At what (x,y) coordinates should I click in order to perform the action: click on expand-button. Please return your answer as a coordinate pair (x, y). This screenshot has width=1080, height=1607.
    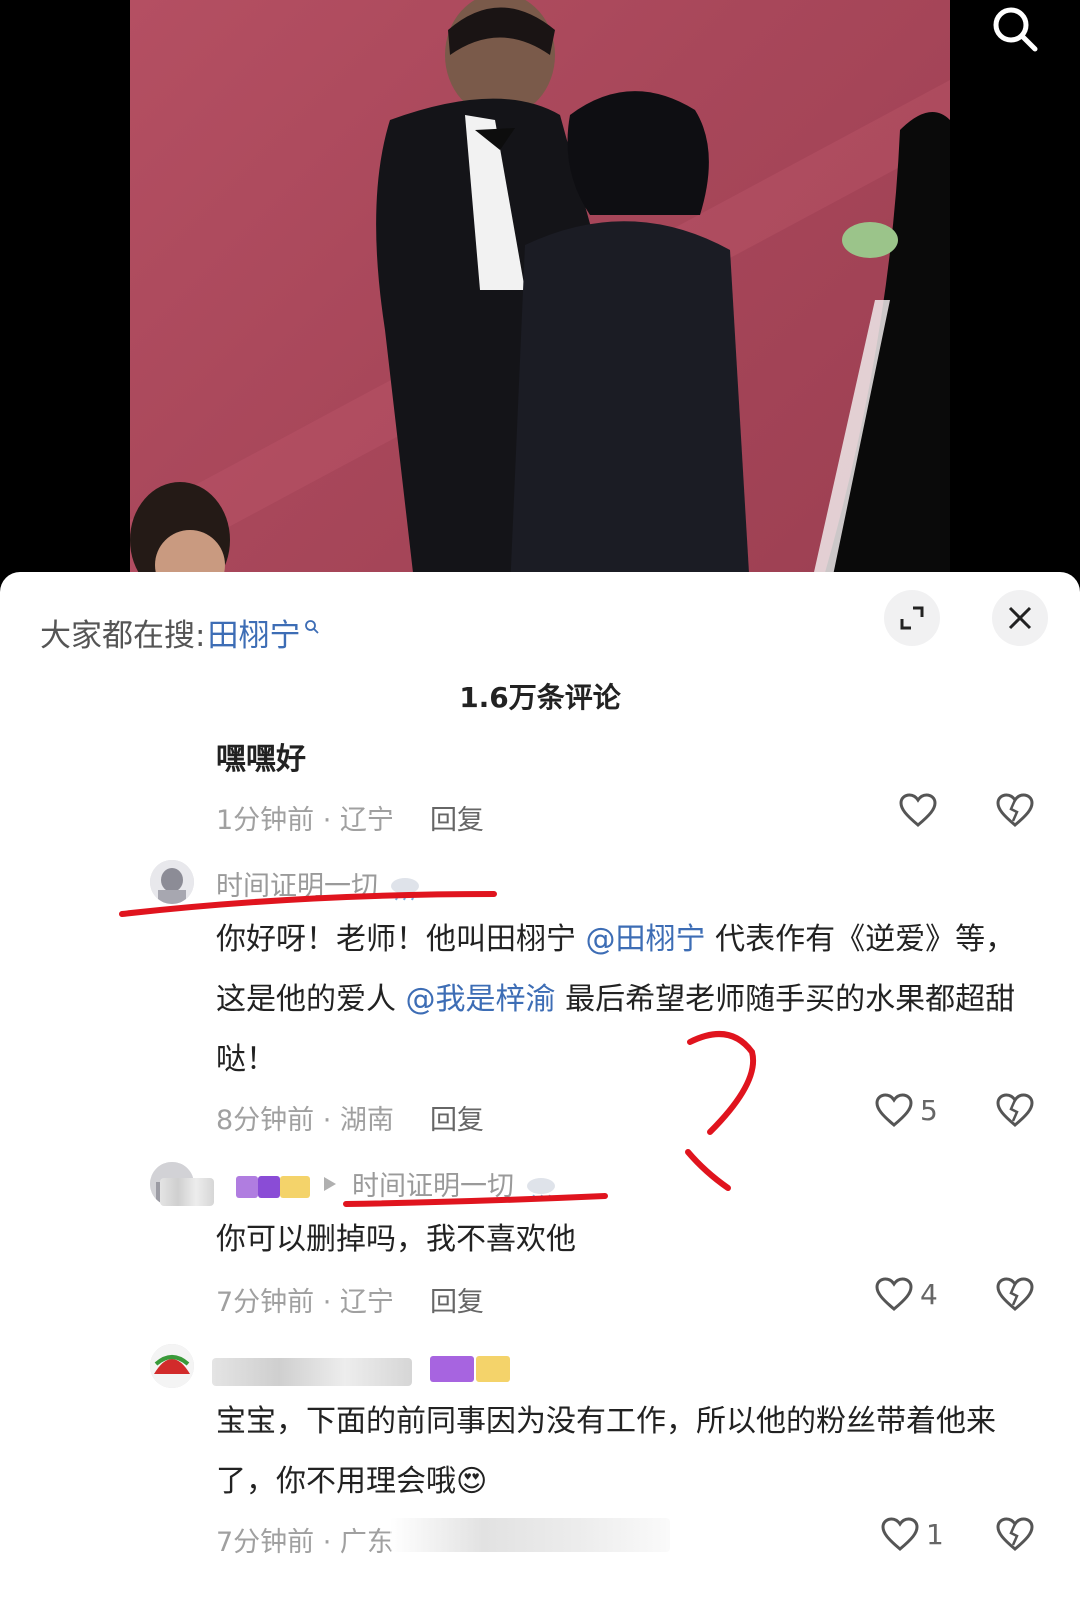
    Looking at the image, I should click on (912, 618).